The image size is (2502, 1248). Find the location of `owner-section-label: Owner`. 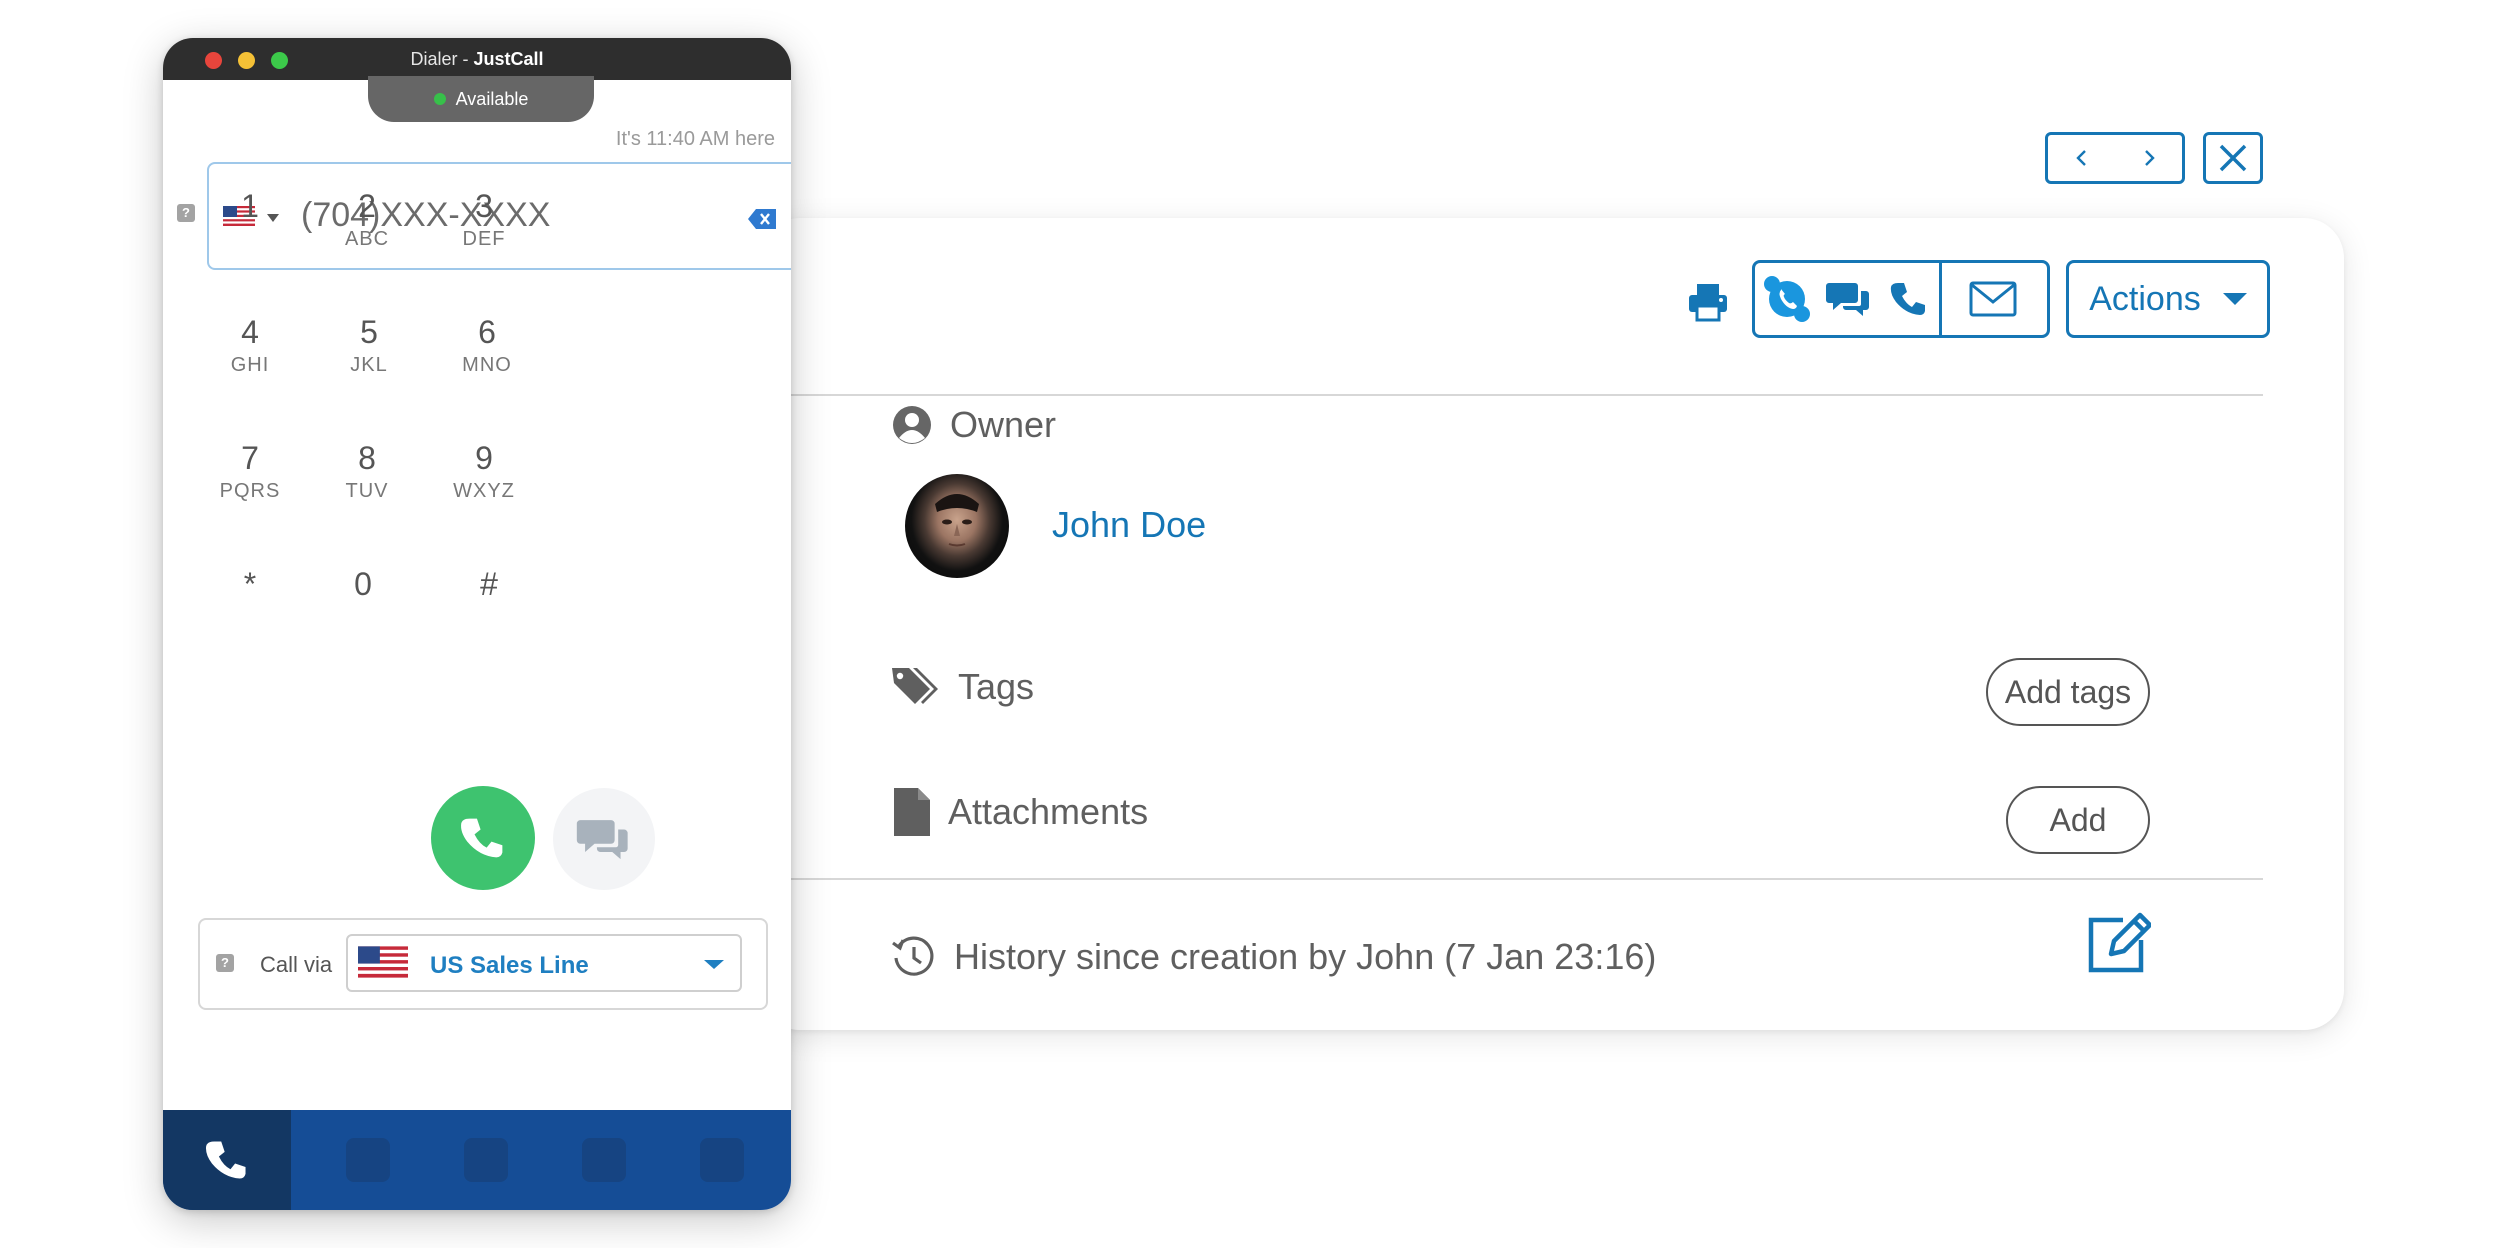

owner-section-label: Owner is located at coordinates (974, 425).